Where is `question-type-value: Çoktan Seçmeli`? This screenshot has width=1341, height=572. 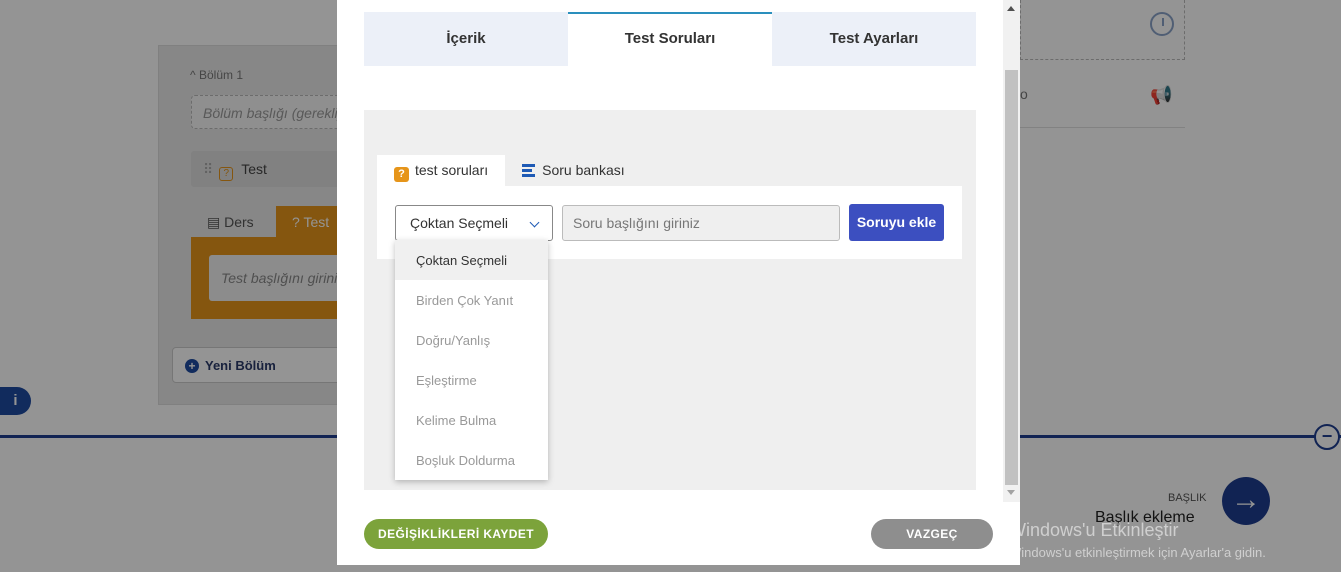 question-type-value: Çoktan Seçmeli is located at coordinates (459, 223).